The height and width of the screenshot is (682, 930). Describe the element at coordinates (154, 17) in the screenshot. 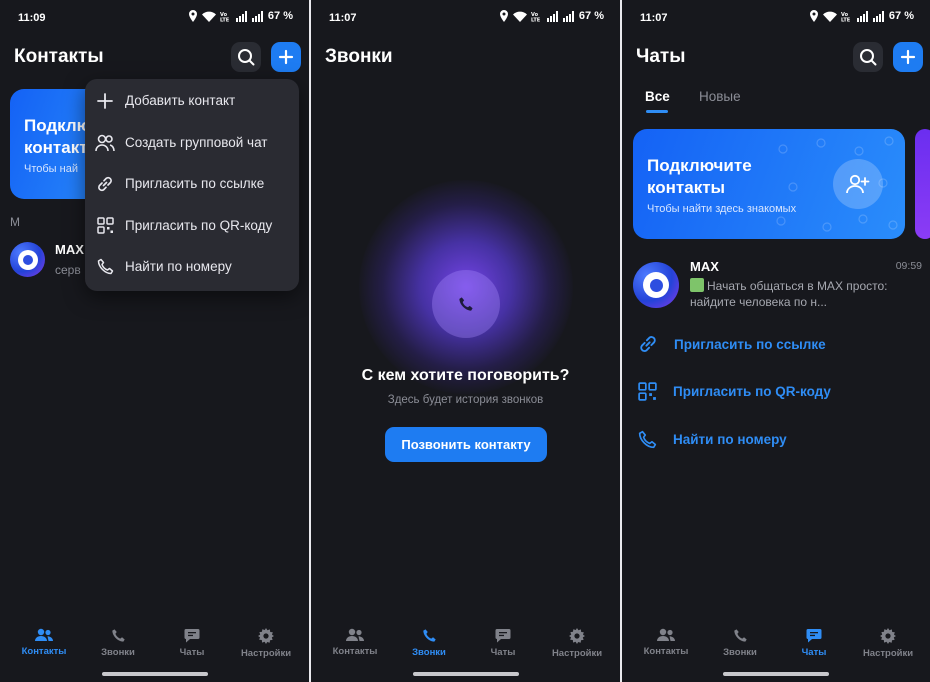

I see `status-bar: 11:09 Vo LTE 67 %` at that location.